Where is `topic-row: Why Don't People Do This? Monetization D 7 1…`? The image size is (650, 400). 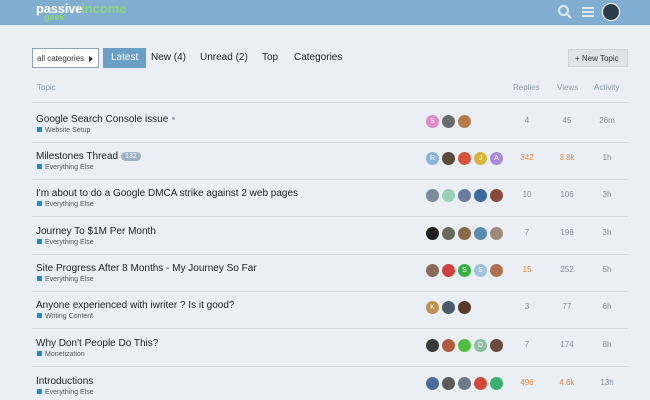
topic-row: Why Don't People Do This? Monetization D 7 1… is located at coordinates (325, 356).